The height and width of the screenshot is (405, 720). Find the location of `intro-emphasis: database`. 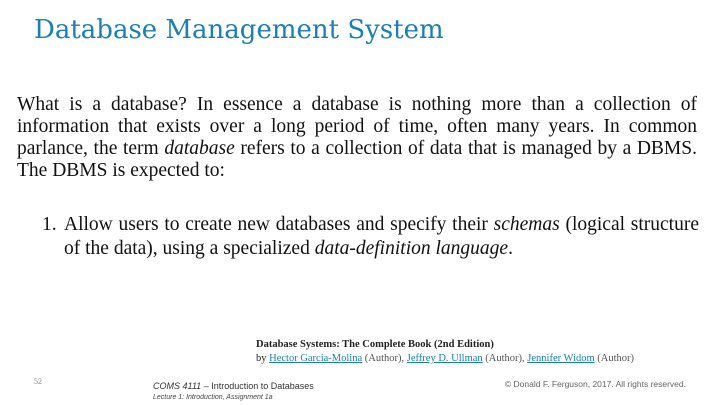

intro-emphasis: database is located at coordinates (199, 148).